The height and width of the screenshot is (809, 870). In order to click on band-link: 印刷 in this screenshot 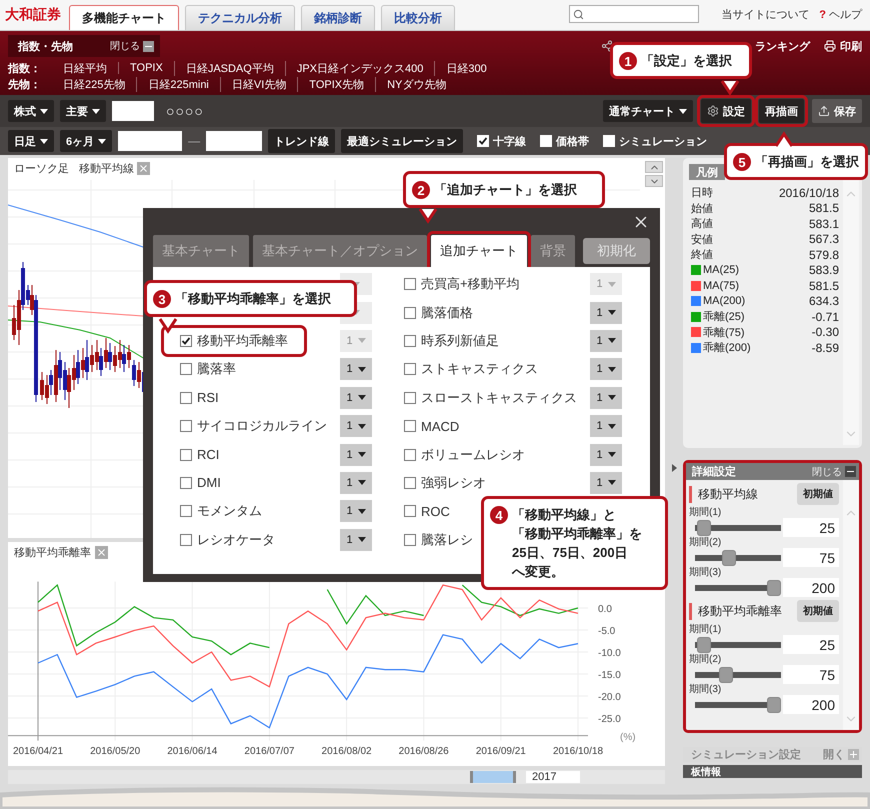, I will do `click(843, 46)`.